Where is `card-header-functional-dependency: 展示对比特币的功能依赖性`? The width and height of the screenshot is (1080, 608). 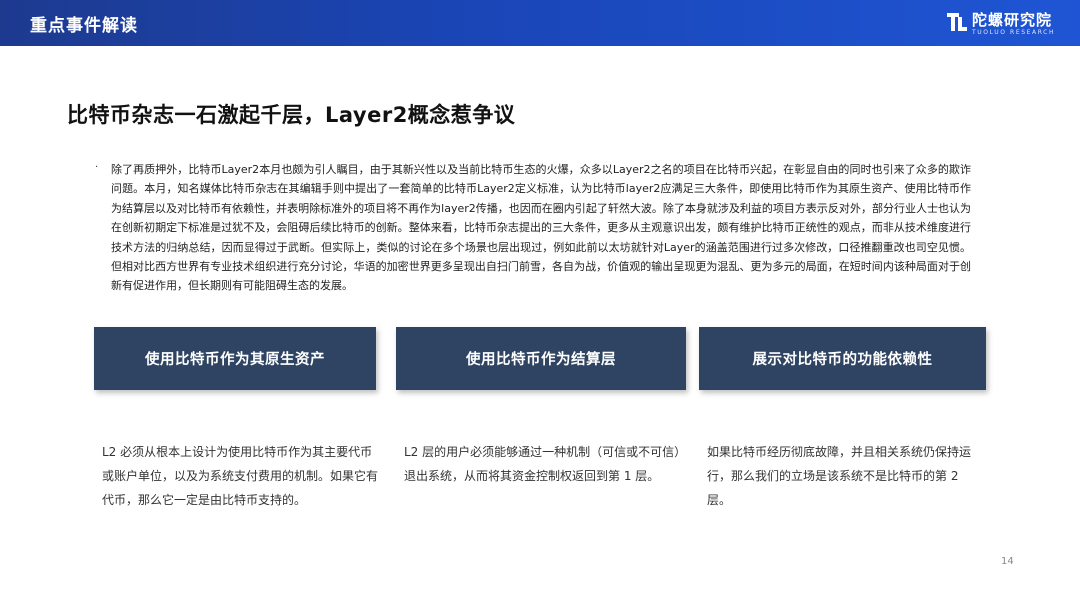
card-header-functional-dependency: 展示对比特币的功能依赖性 is located at coordinates (842, 358).